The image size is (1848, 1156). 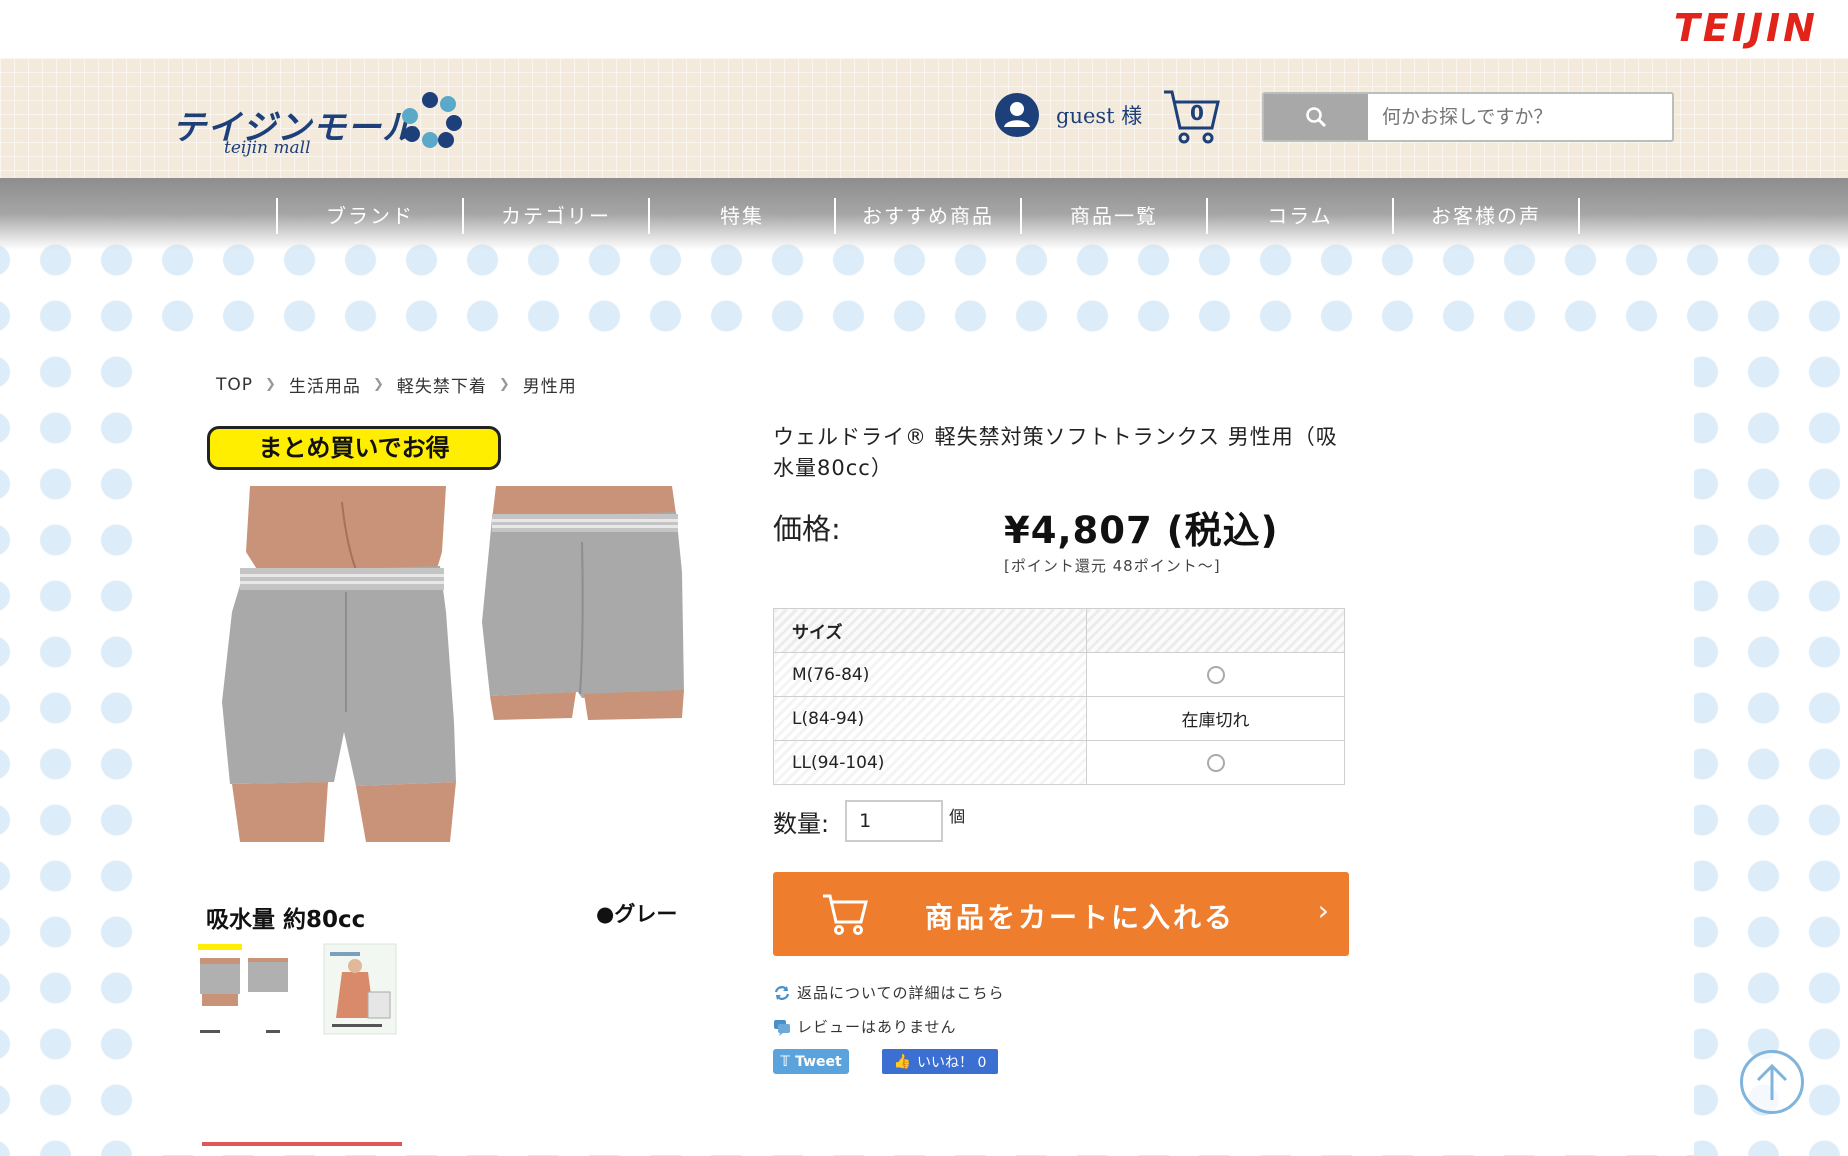 I want to click on return-info-link: 返品についての詳細はこちら, so click(x=889, y=992).